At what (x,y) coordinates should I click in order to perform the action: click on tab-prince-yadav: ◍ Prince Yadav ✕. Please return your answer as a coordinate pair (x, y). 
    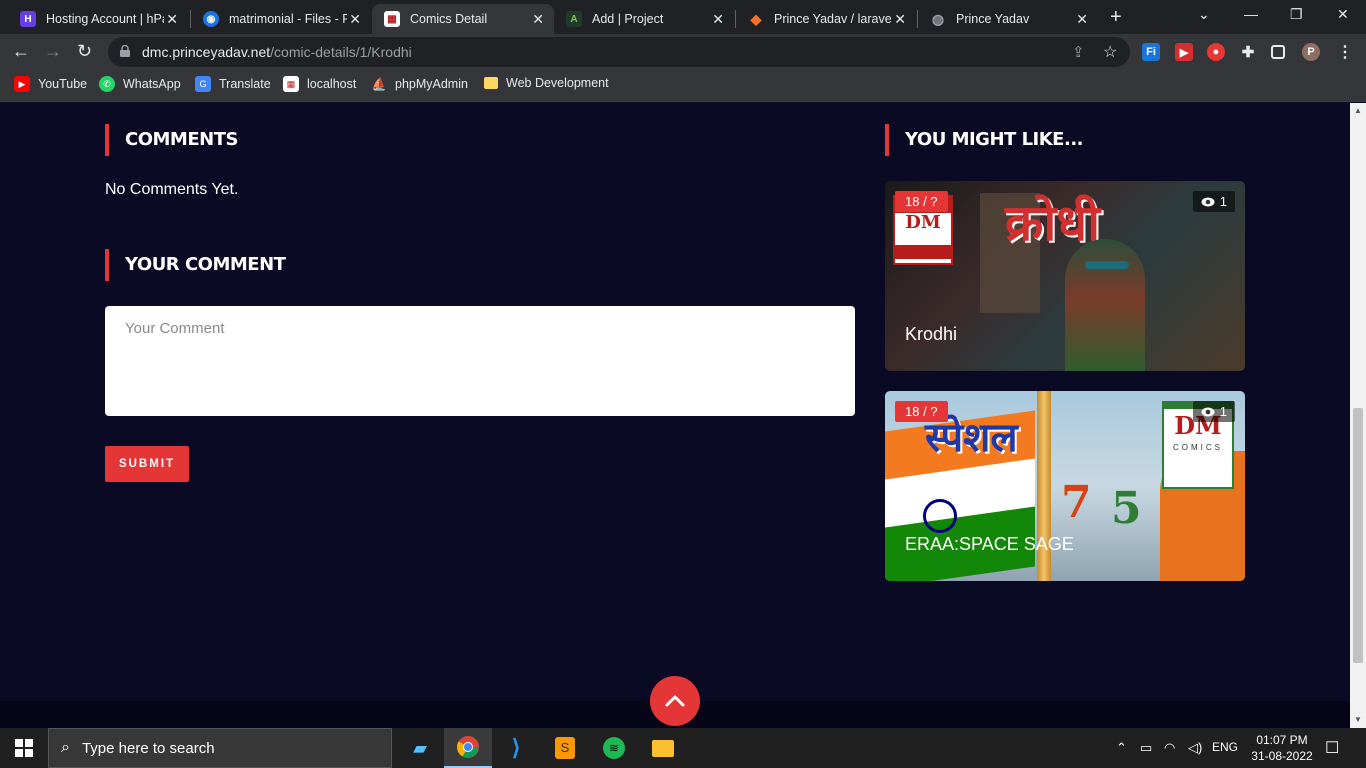
    Looking at the image, I should click on (1008, 19).